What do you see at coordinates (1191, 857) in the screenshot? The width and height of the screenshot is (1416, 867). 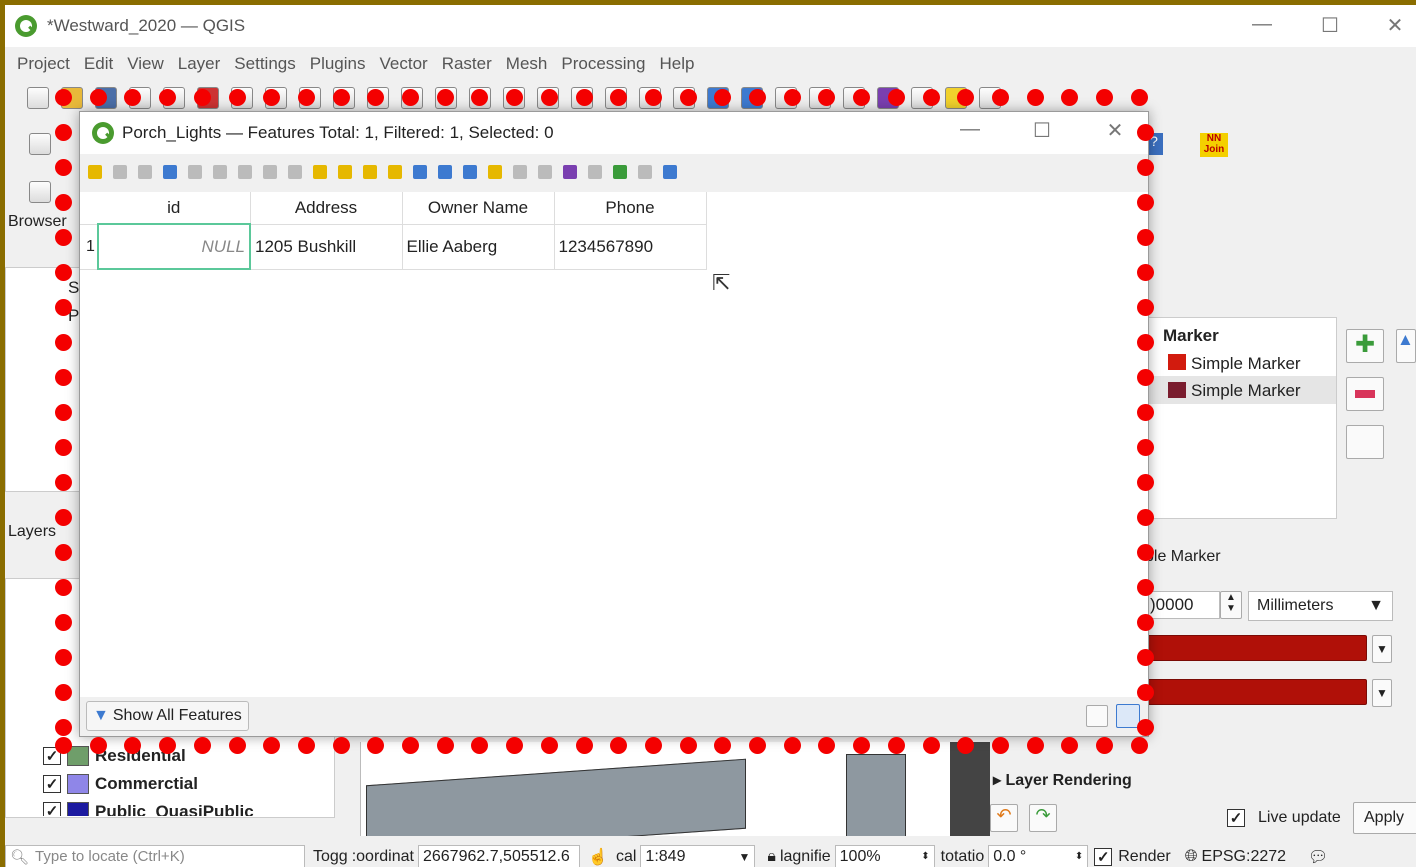 I see `globe-icon: 🌐︎` at bounding box center [1191, 857].